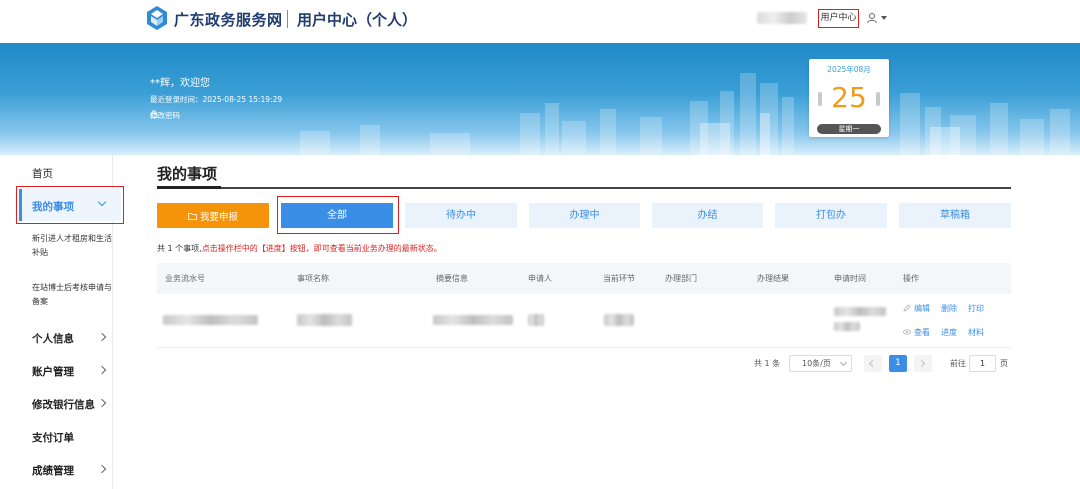  What do you see at coordinates (831, 215) in the screenshot?
I see `tab-package: 打包办` at bounding box center [831, 215].